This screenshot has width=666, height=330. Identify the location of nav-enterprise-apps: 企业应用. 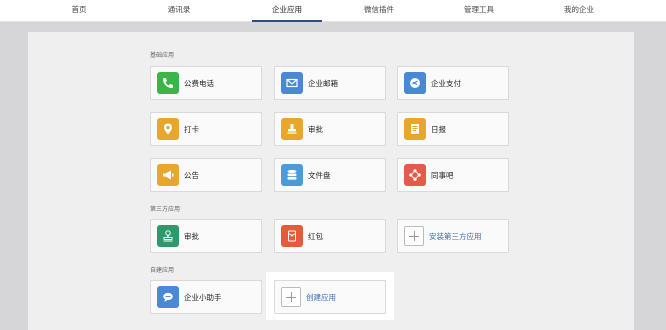
(287, 11).